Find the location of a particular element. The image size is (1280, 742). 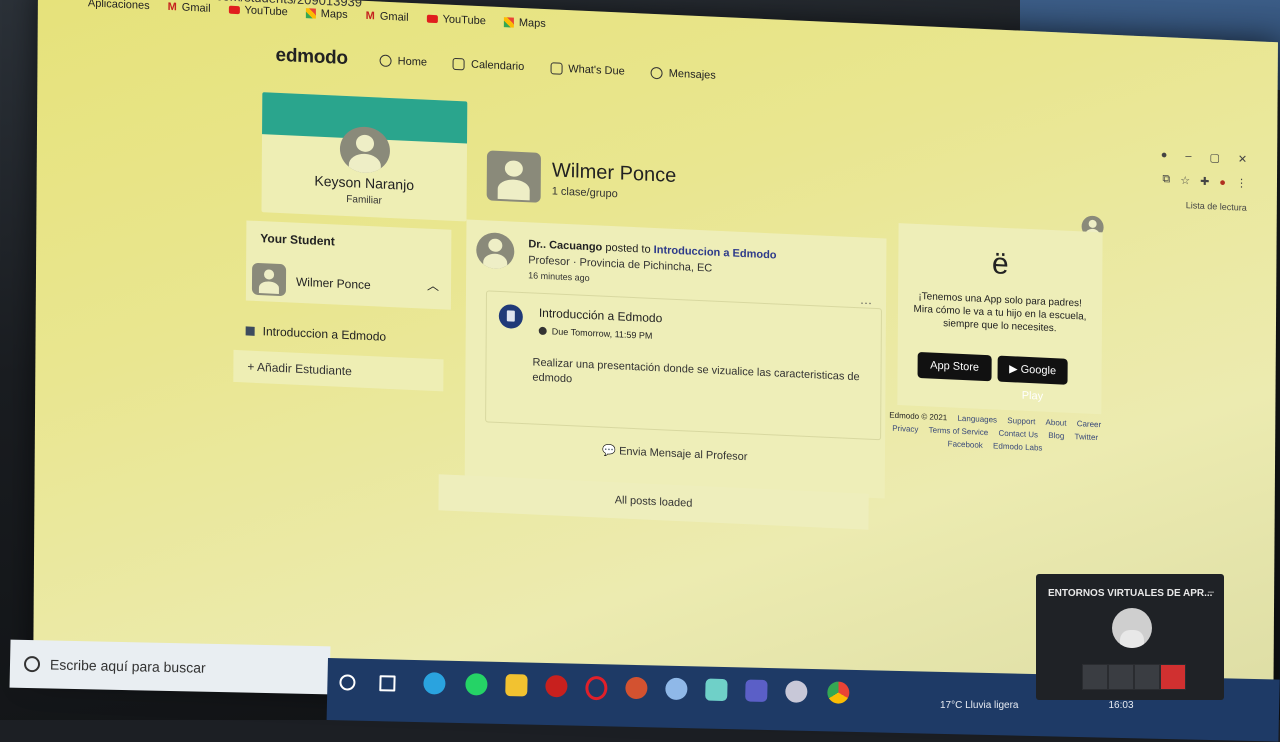

teams-icon is located at coordinates (756, 690).